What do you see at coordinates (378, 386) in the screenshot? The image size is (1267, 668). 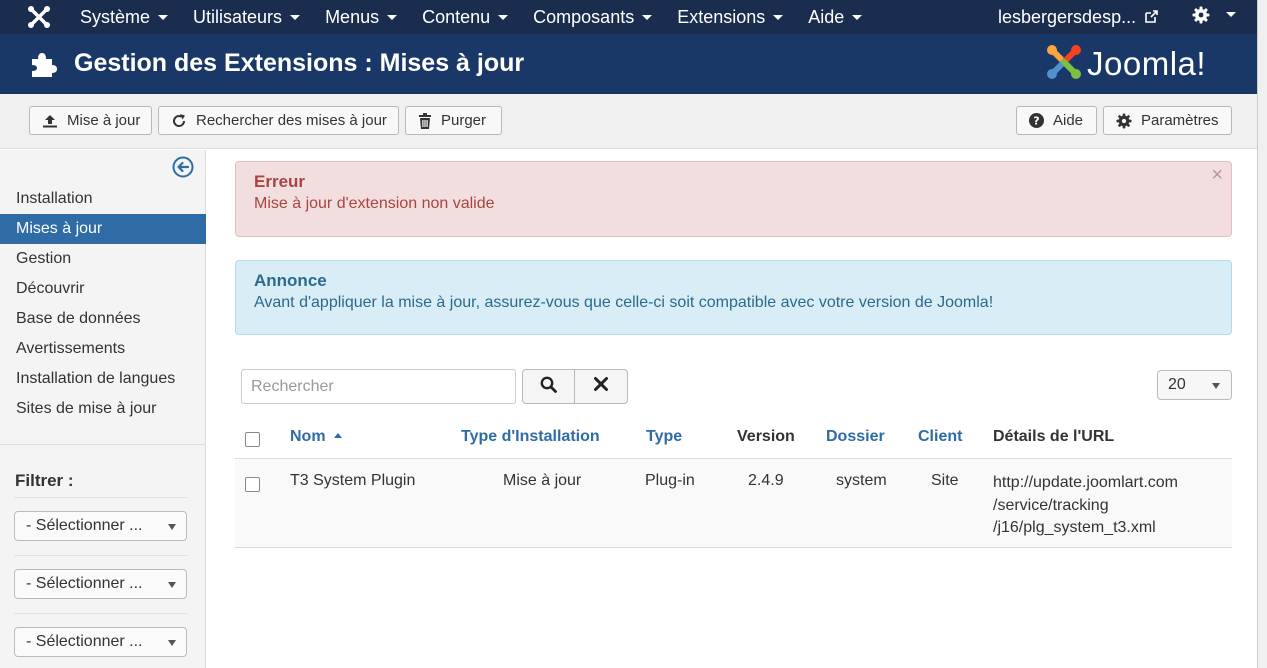 I see `search-input` at bounding box center [378, 386].